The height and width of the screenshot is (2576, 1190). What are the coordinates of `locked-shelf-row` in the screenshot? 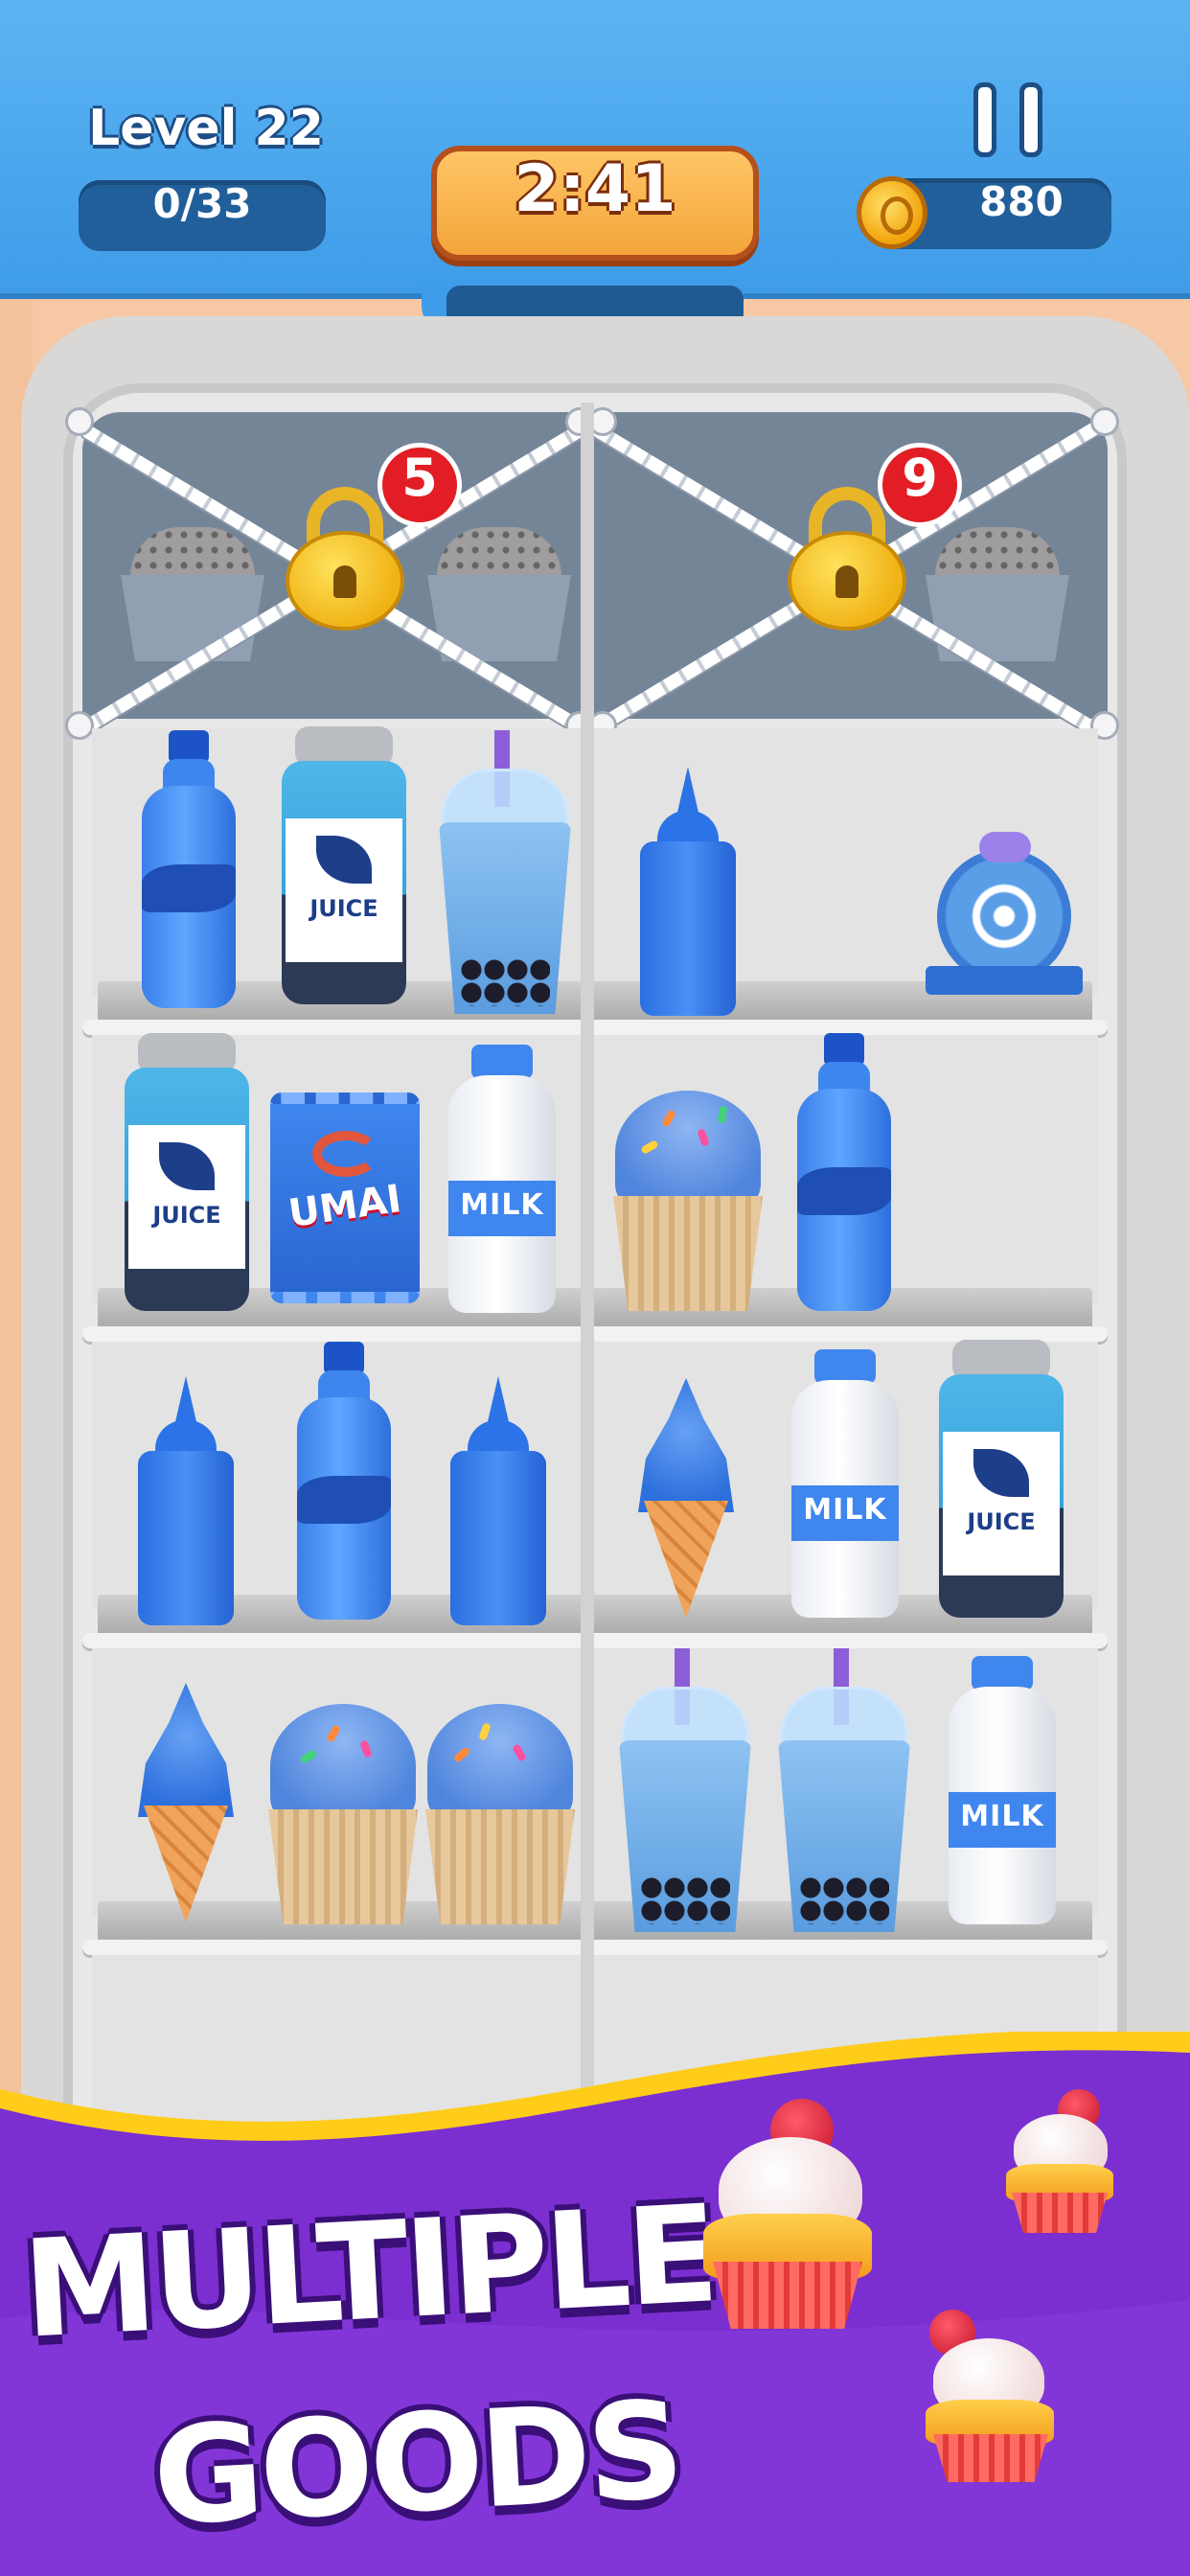 It's located at (595, 565).